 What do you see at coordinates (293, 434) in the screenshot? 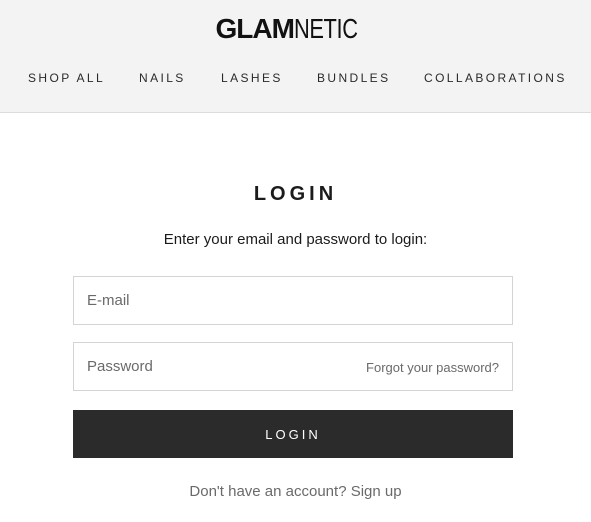
I see `login-button: LOGIN` at bounding box center [293, 434].